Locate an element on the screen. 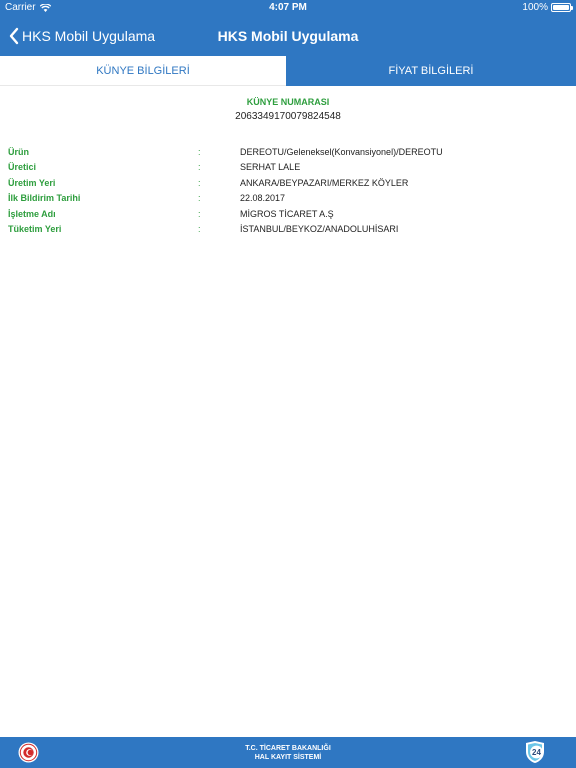  hks-24-badge-icon: 24 is located at coordinates (535, 752).